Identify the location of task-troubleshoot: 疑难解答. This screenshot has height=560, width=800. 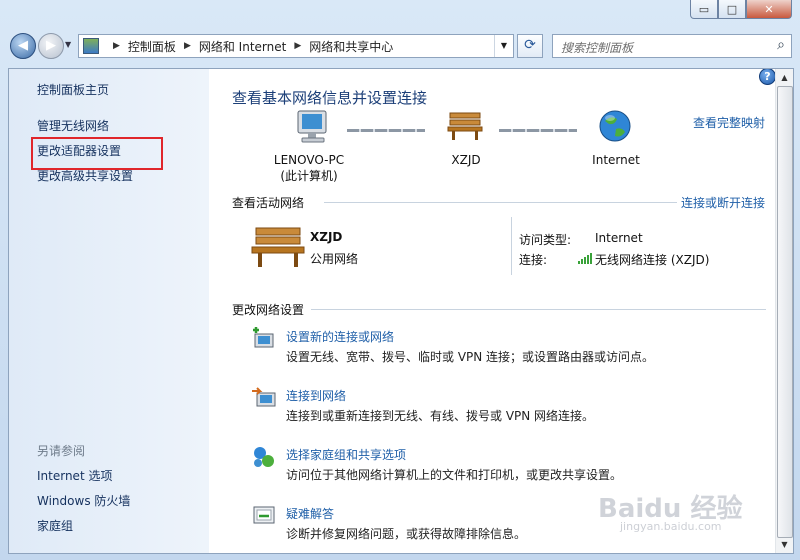
(310, 513).